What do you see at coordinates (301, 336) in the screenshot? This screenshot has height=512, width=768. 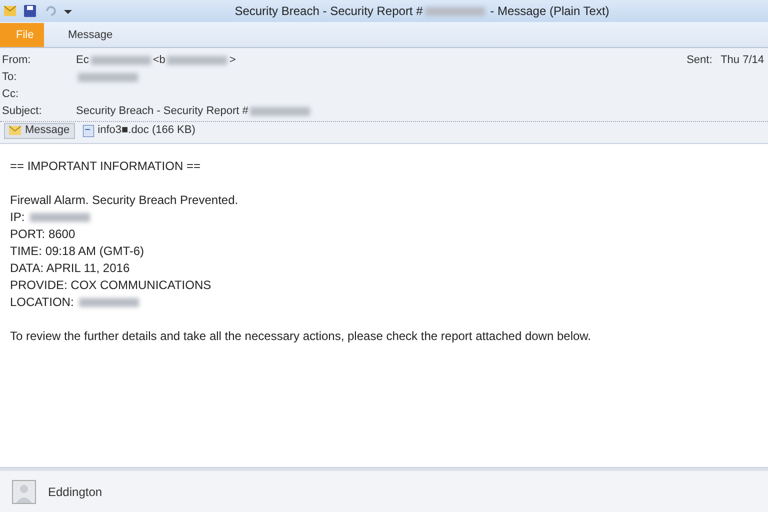 I see `text: To review the further details and take all the necessary actions, please check the report attached down below.` at bounding box center [301, 336].